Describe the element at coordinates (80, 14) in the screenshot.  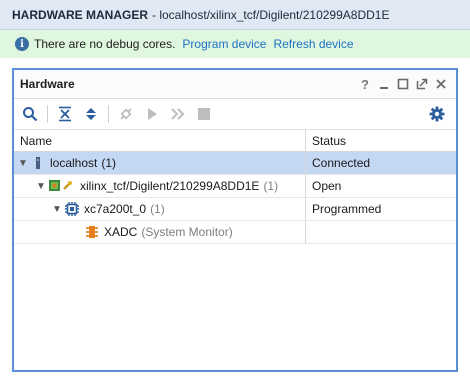
I see `window-title: HARDWARE MANAGER` at that location.